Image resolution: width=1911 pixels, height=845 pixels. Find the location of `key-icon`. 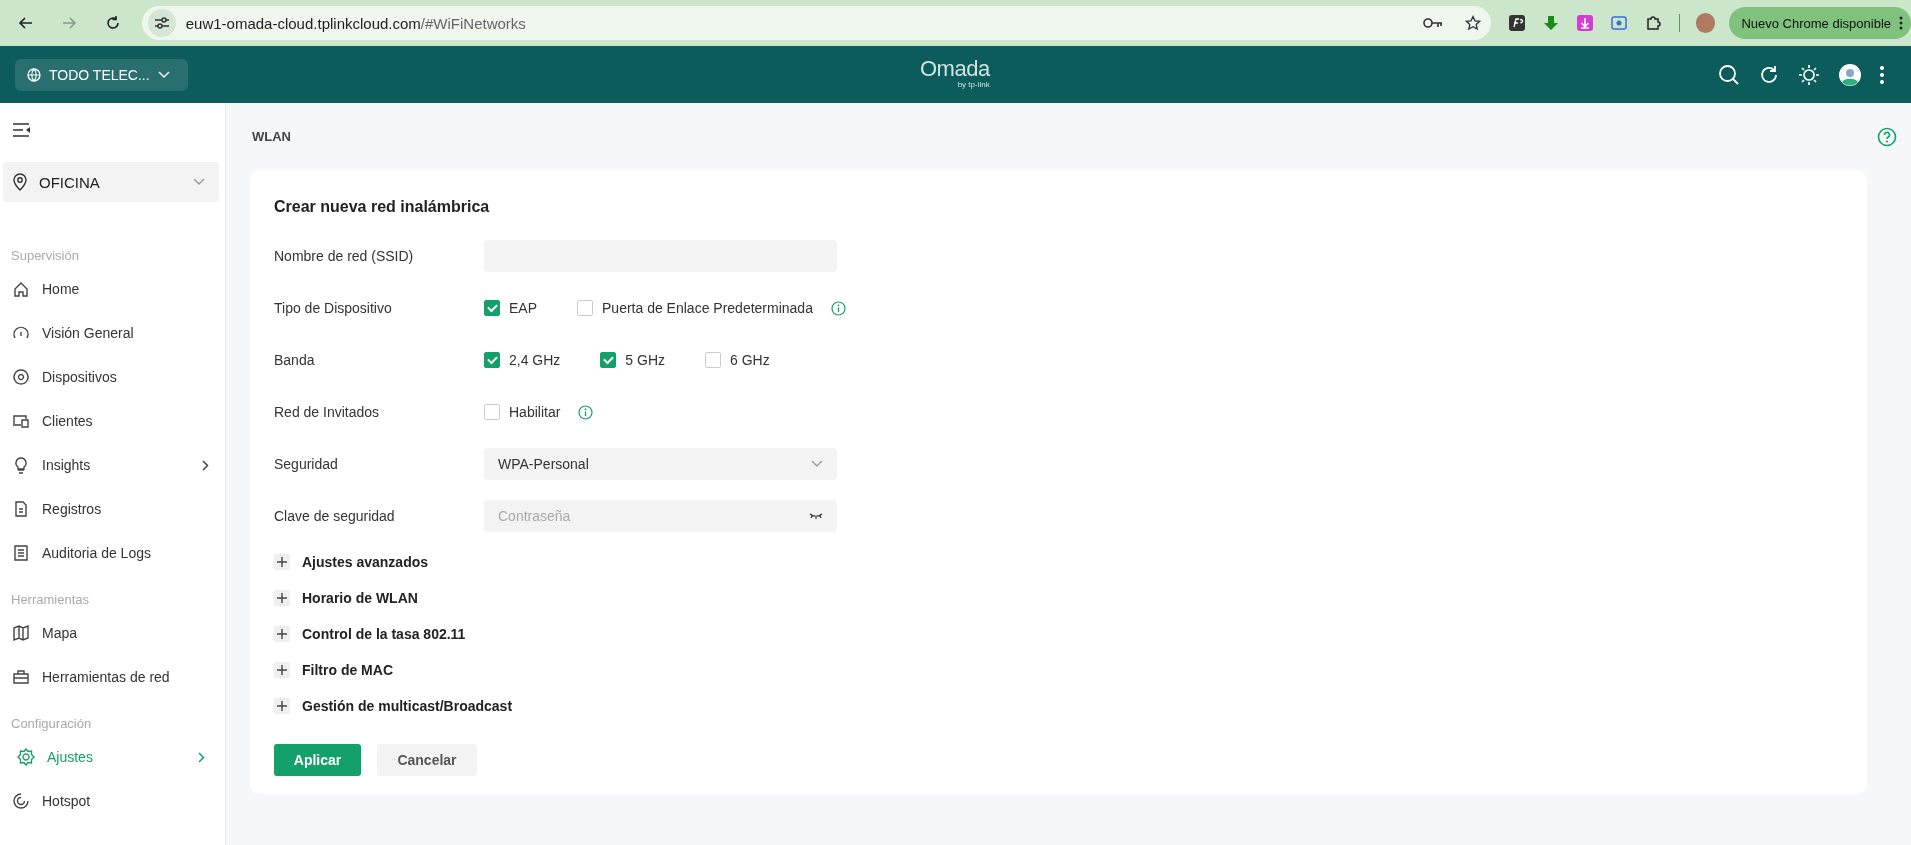

key-icon is located at coordinates (1432, 23).